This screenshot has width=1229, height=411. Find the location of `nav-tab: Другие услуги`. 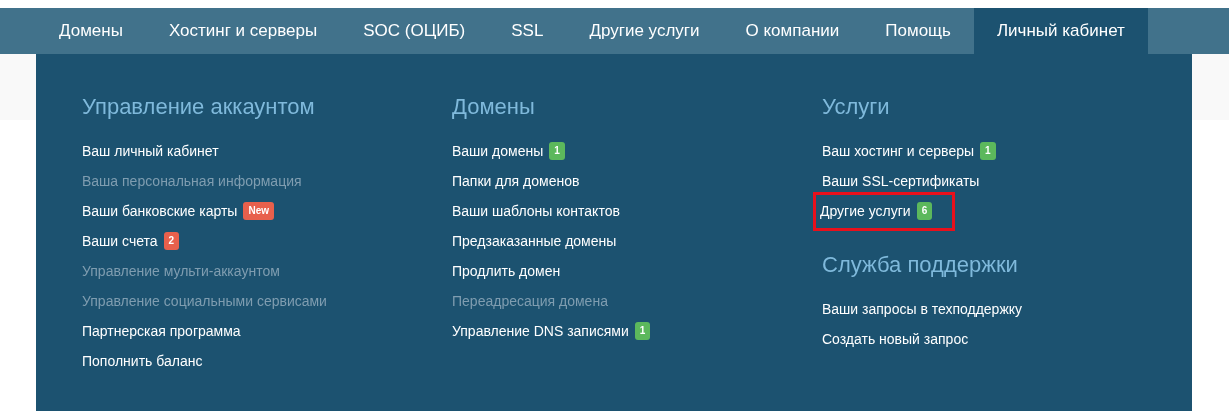

nav-tab: Другие услуги is located at coordinates (644, 31).